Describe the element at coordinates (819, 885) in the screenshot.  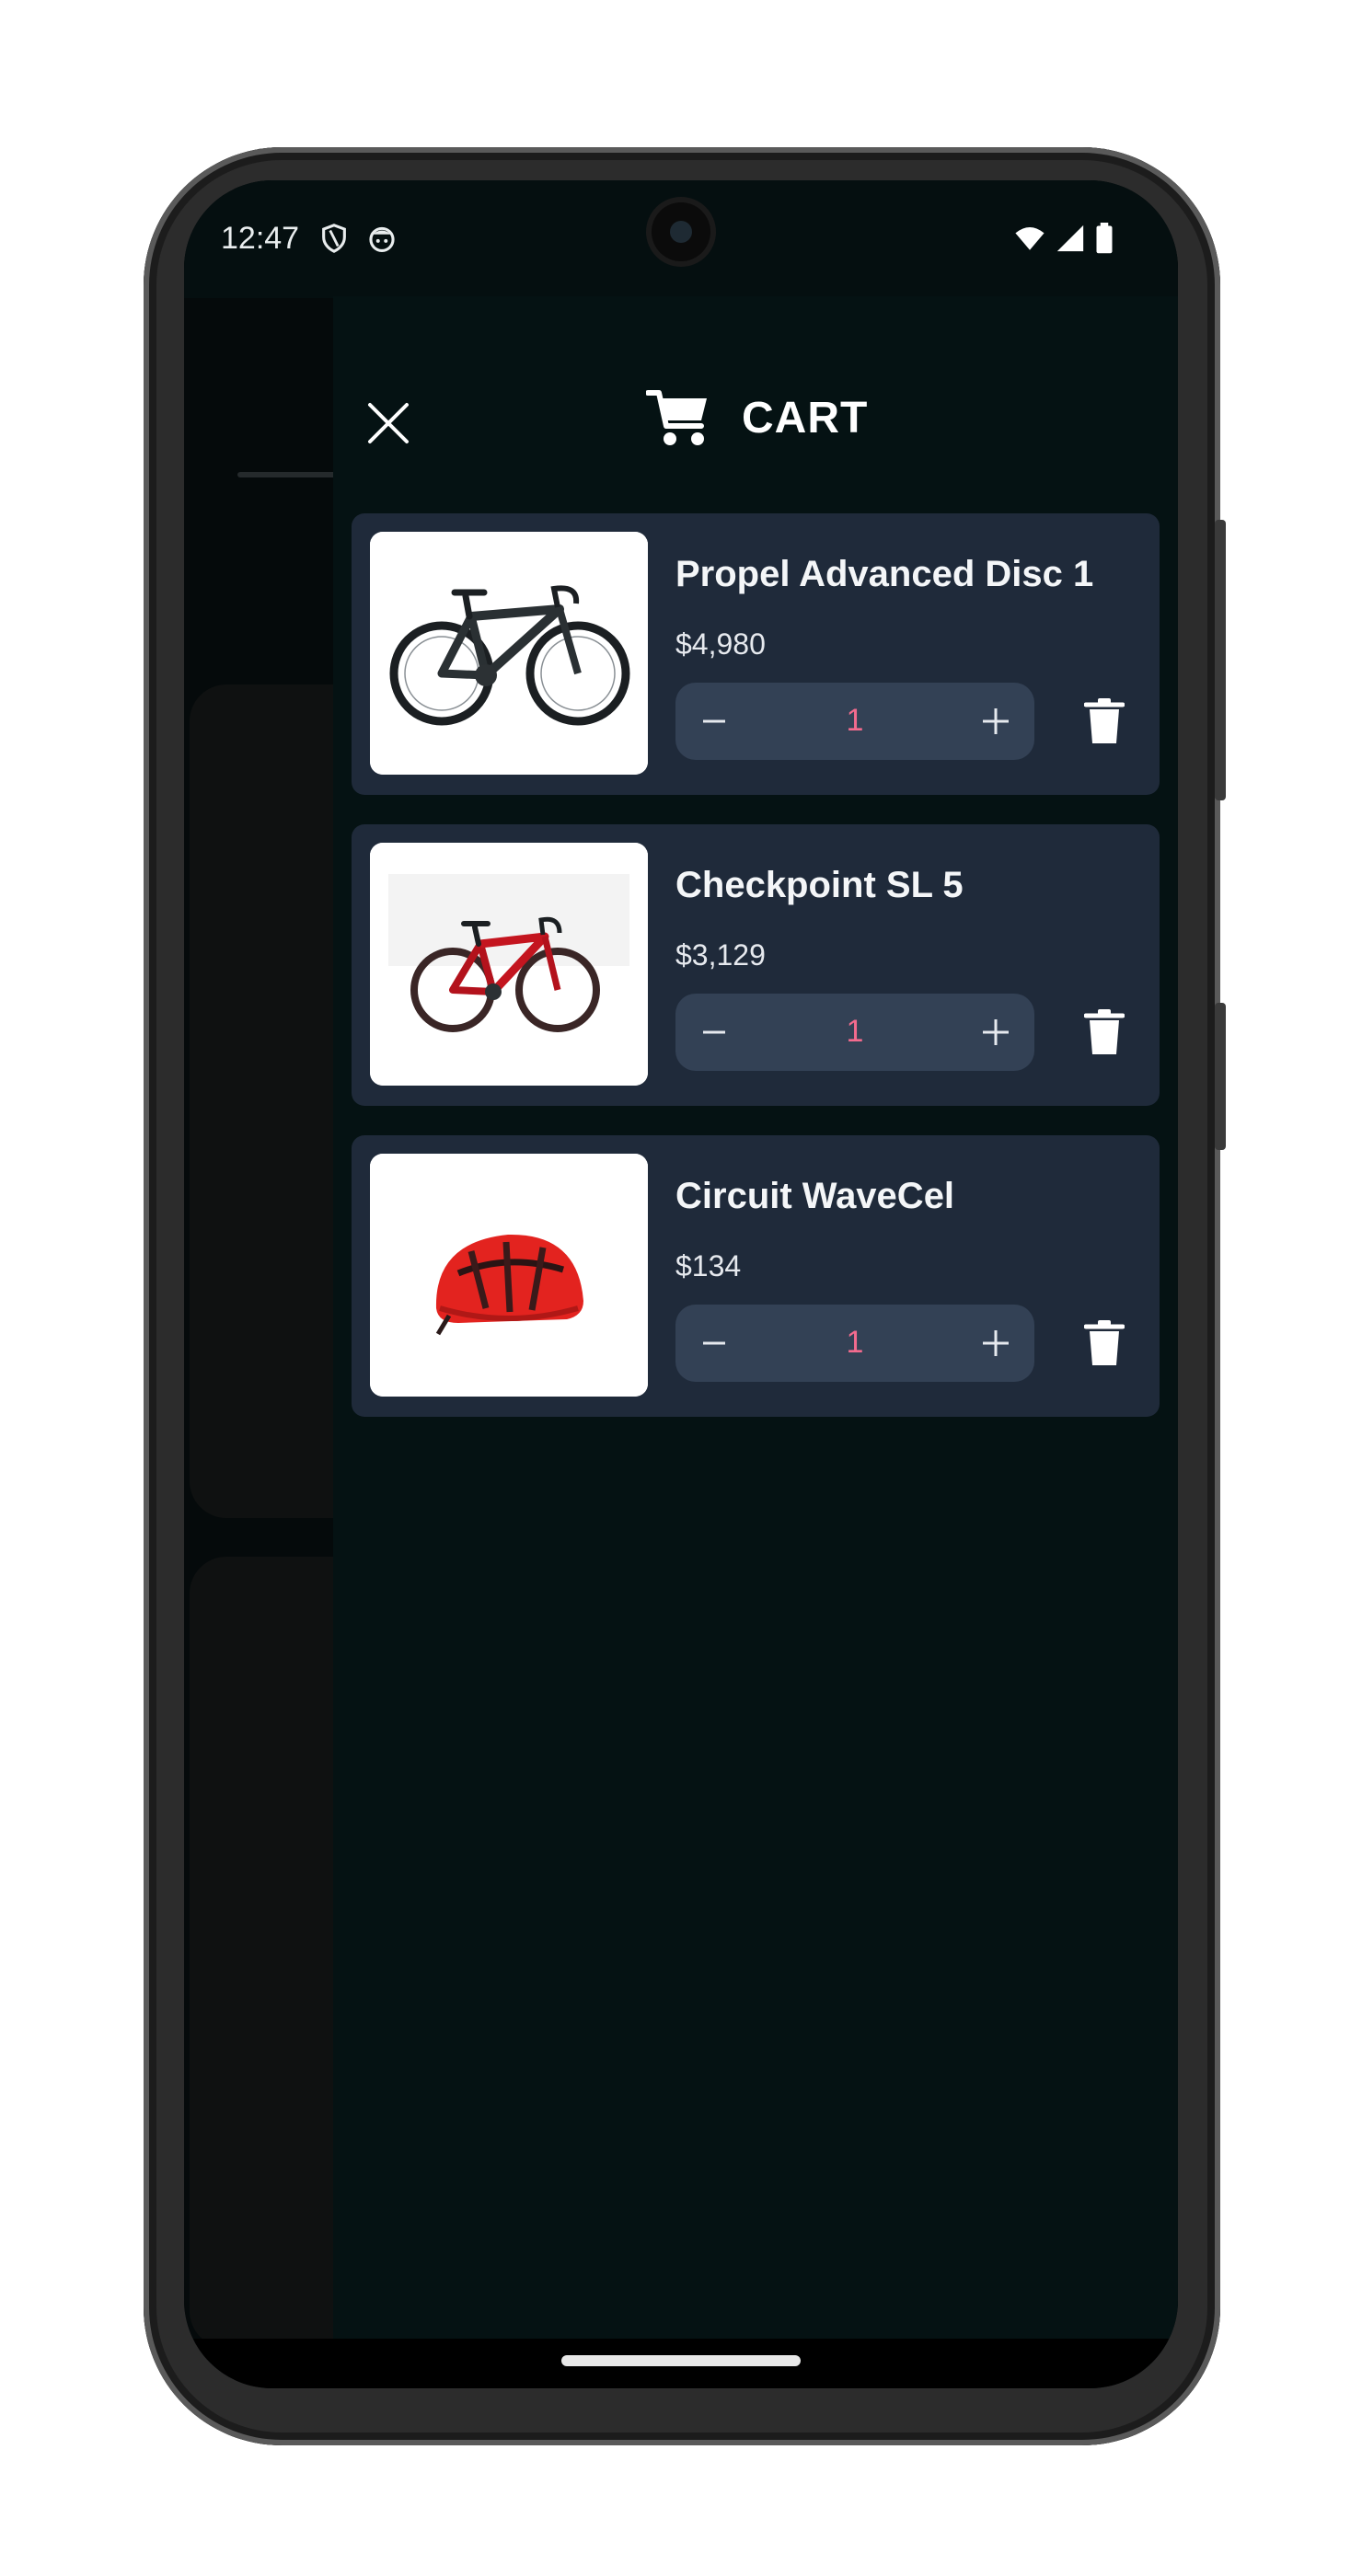
I see `product-name: Checkpoint SL 5` at that location.